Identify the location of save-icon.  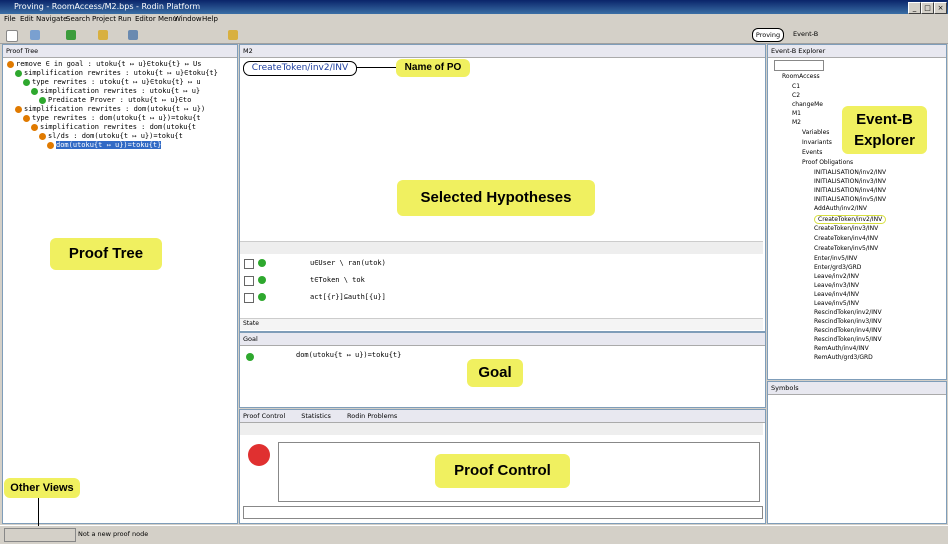
(35, 35).